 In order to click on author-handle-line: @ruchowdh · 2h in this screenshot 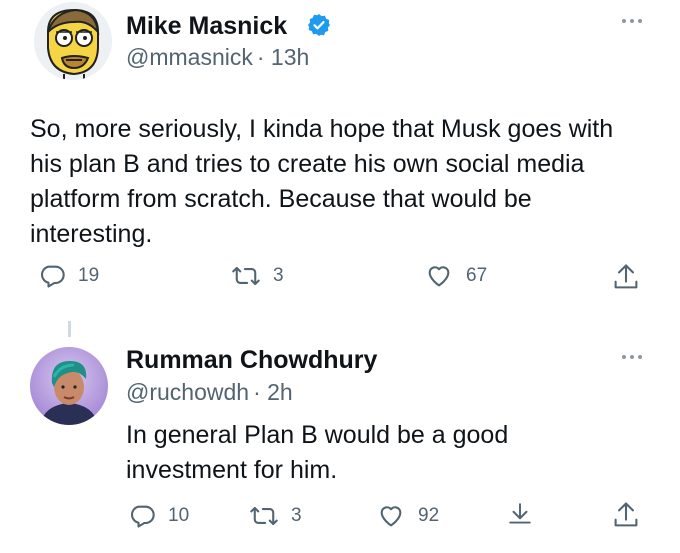, I will do `click(209, 392)`.